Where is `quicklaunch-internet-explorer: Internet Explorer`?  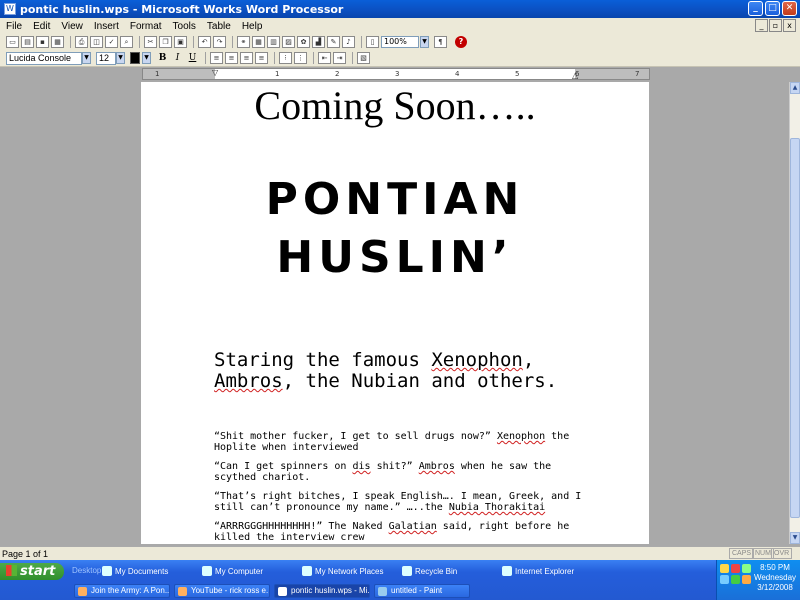
quicklaunch-internet-explorer: Internet Explorer is located at coordinates (538, 571).